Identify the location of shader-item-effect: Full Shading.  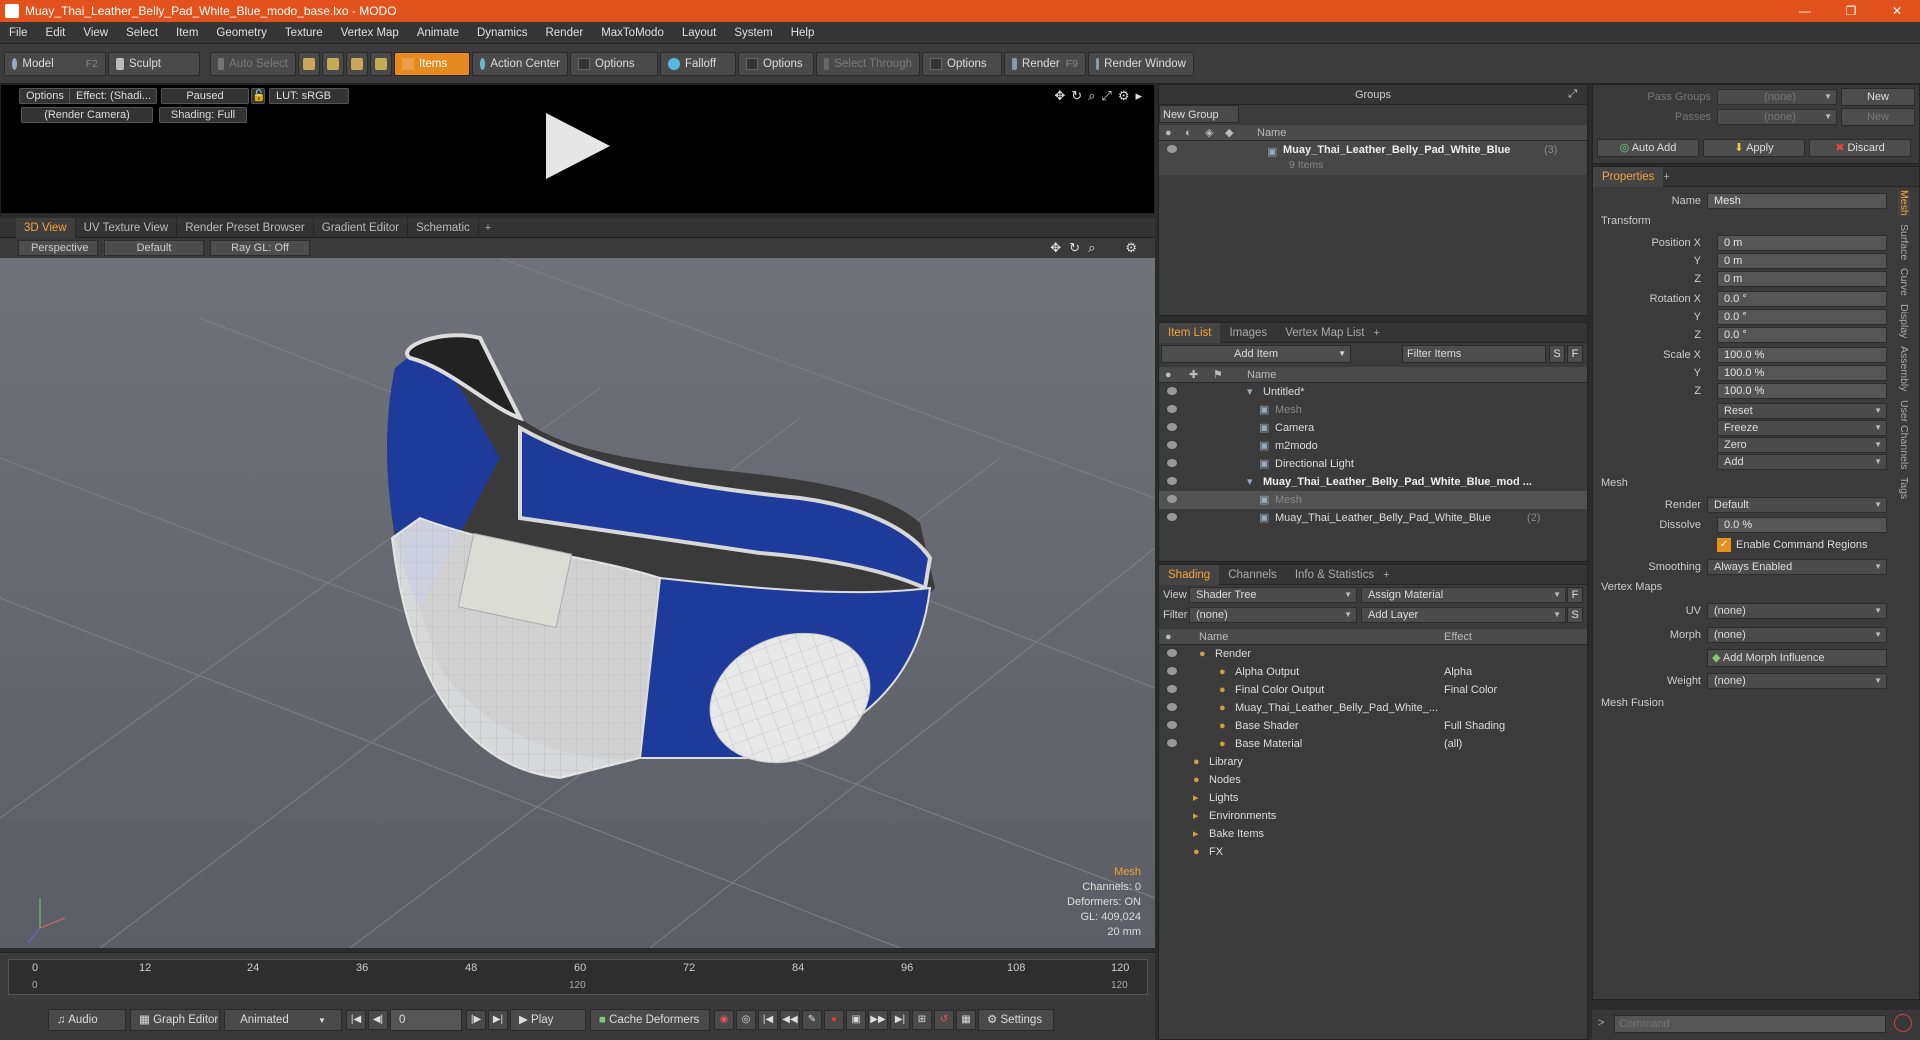
(1474, 726).